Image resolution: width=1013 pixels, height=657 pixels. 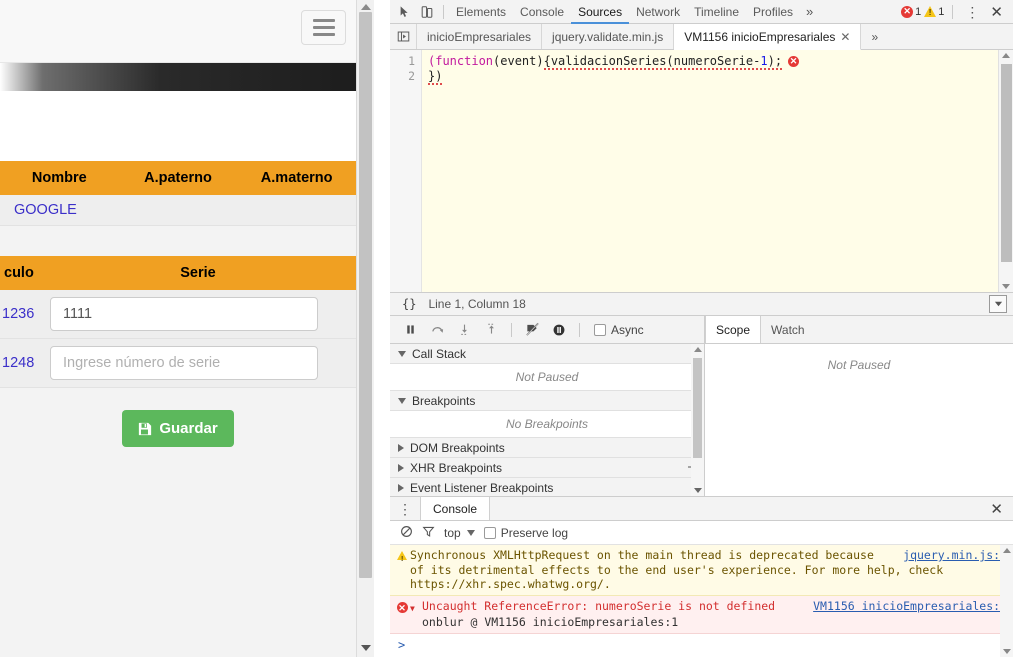 What do you see at coordinates (323, 27) in the screenshot?
I see `hamburger-menu-icon` at bounding box center [323, 27].